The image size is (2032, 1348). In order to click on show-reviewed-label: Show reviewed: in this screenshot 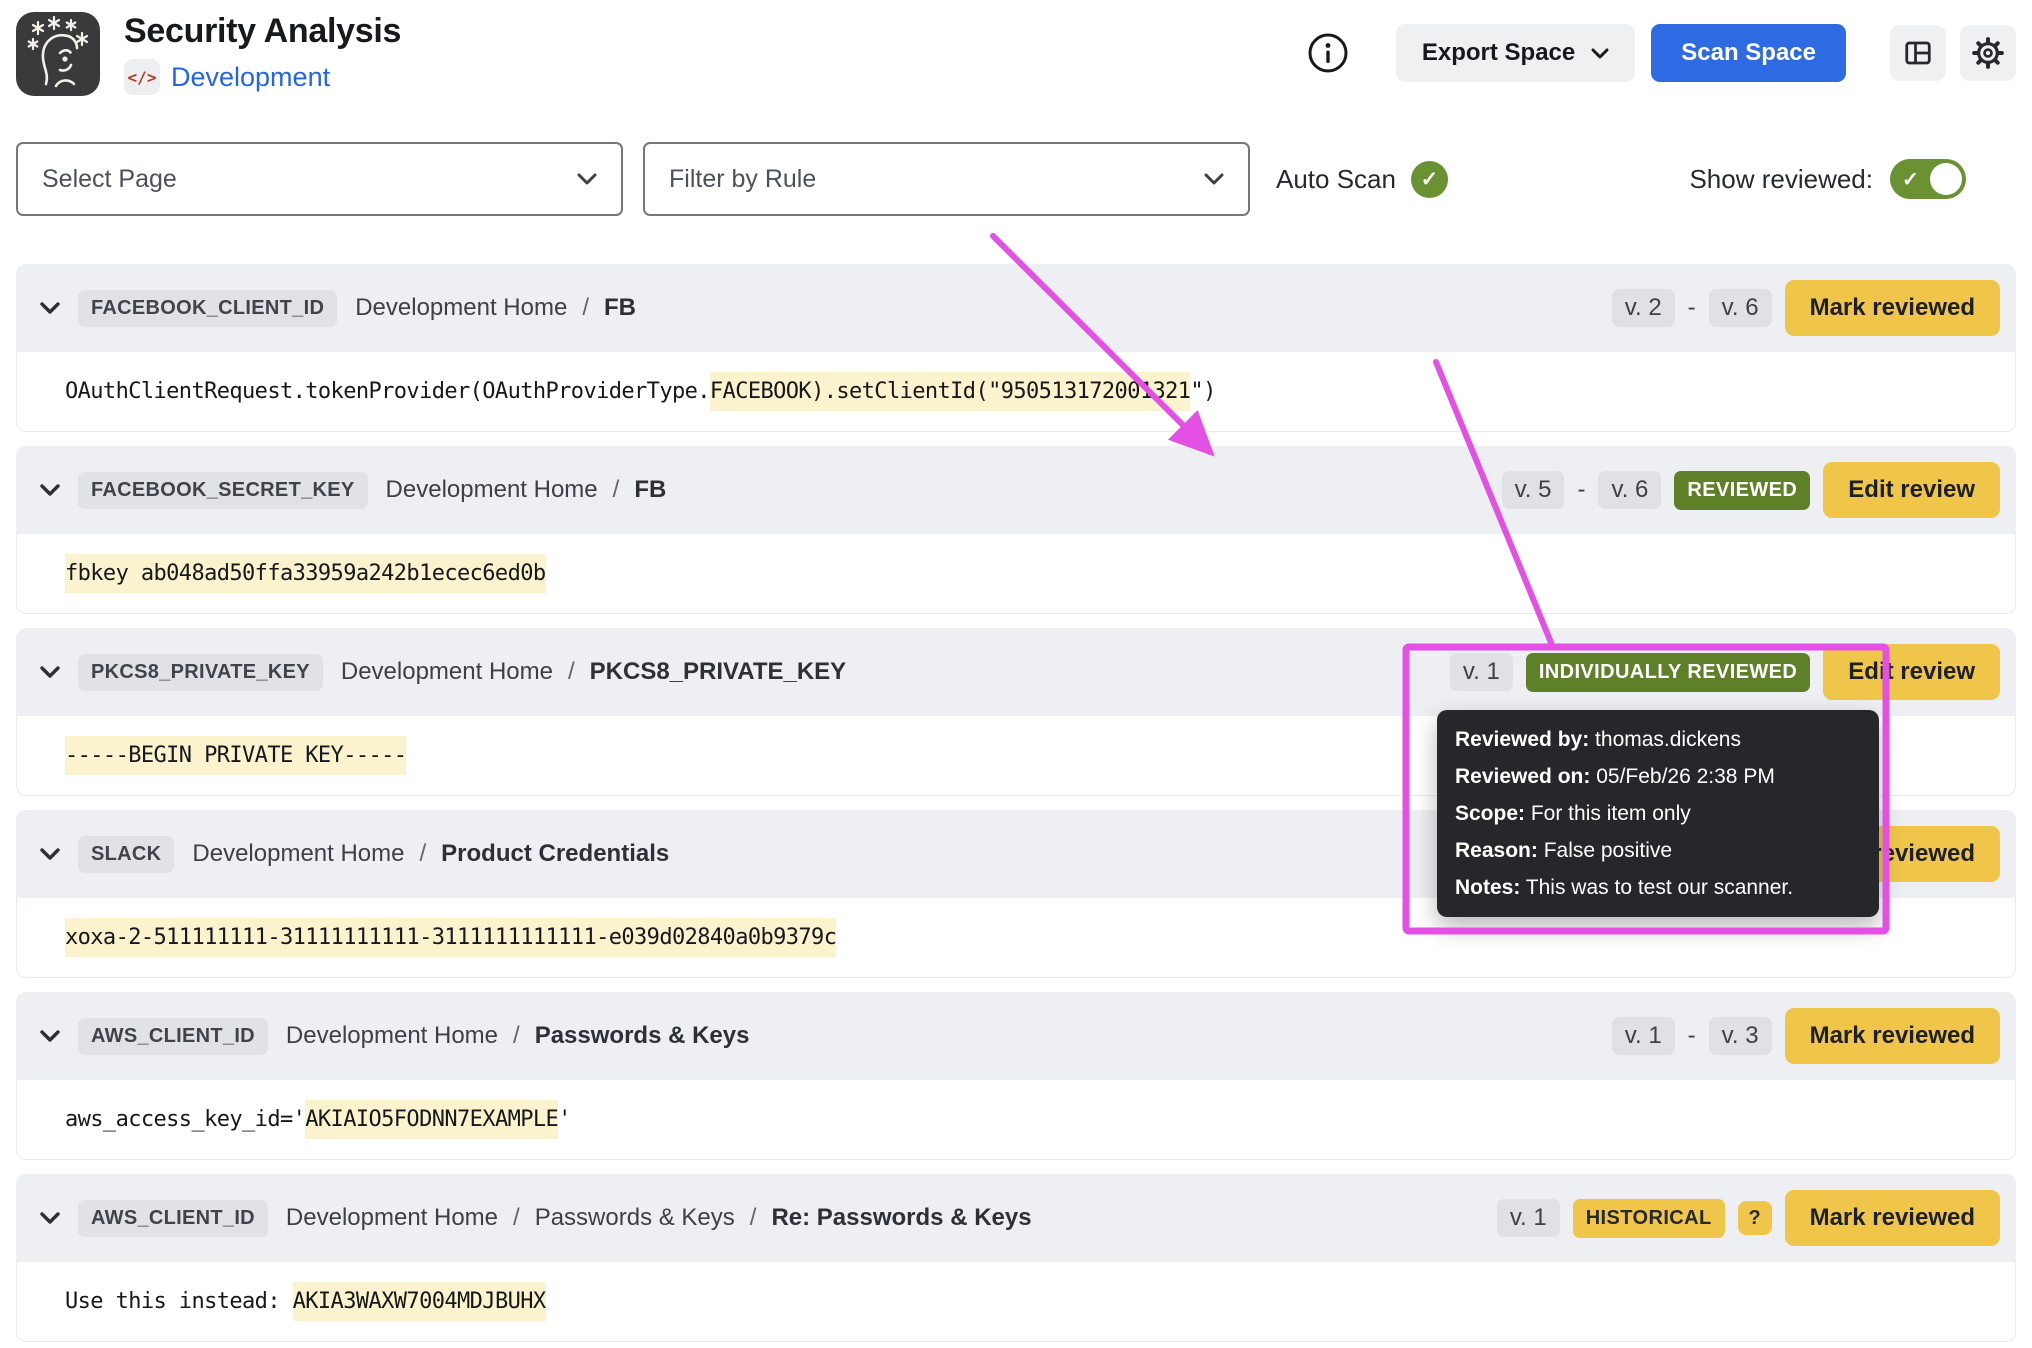, I will do `click(1781, 178)`.